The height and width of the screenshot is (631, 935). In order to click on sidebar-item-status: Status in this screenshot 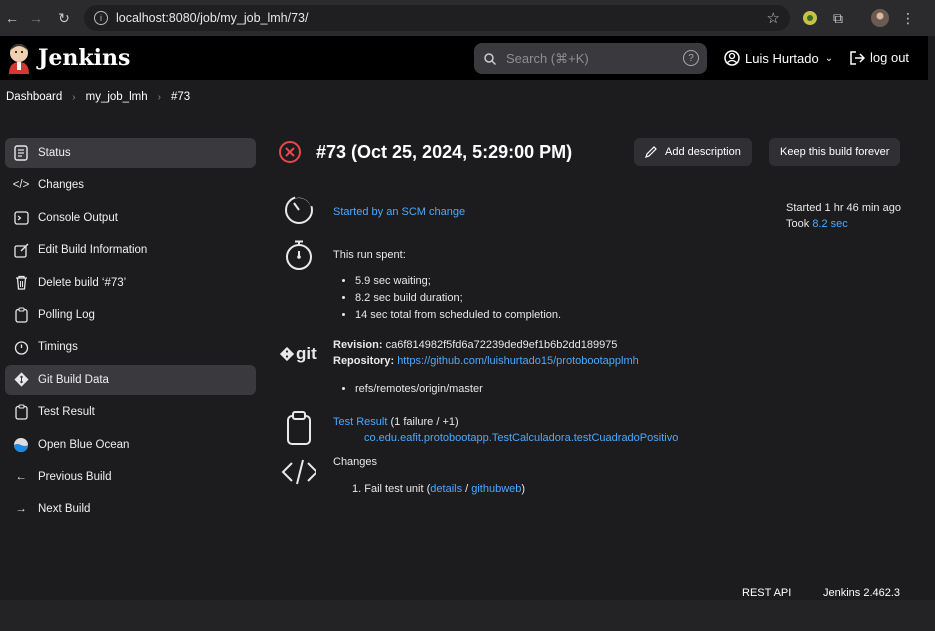, I will do `click(130, 153)`.